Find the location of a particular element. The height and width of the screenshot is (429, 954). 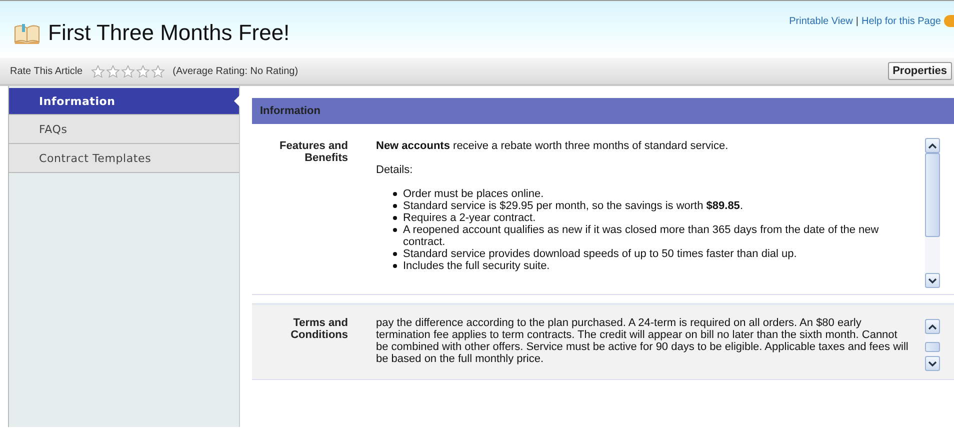

book-icon is located at coordinates (27, 33).